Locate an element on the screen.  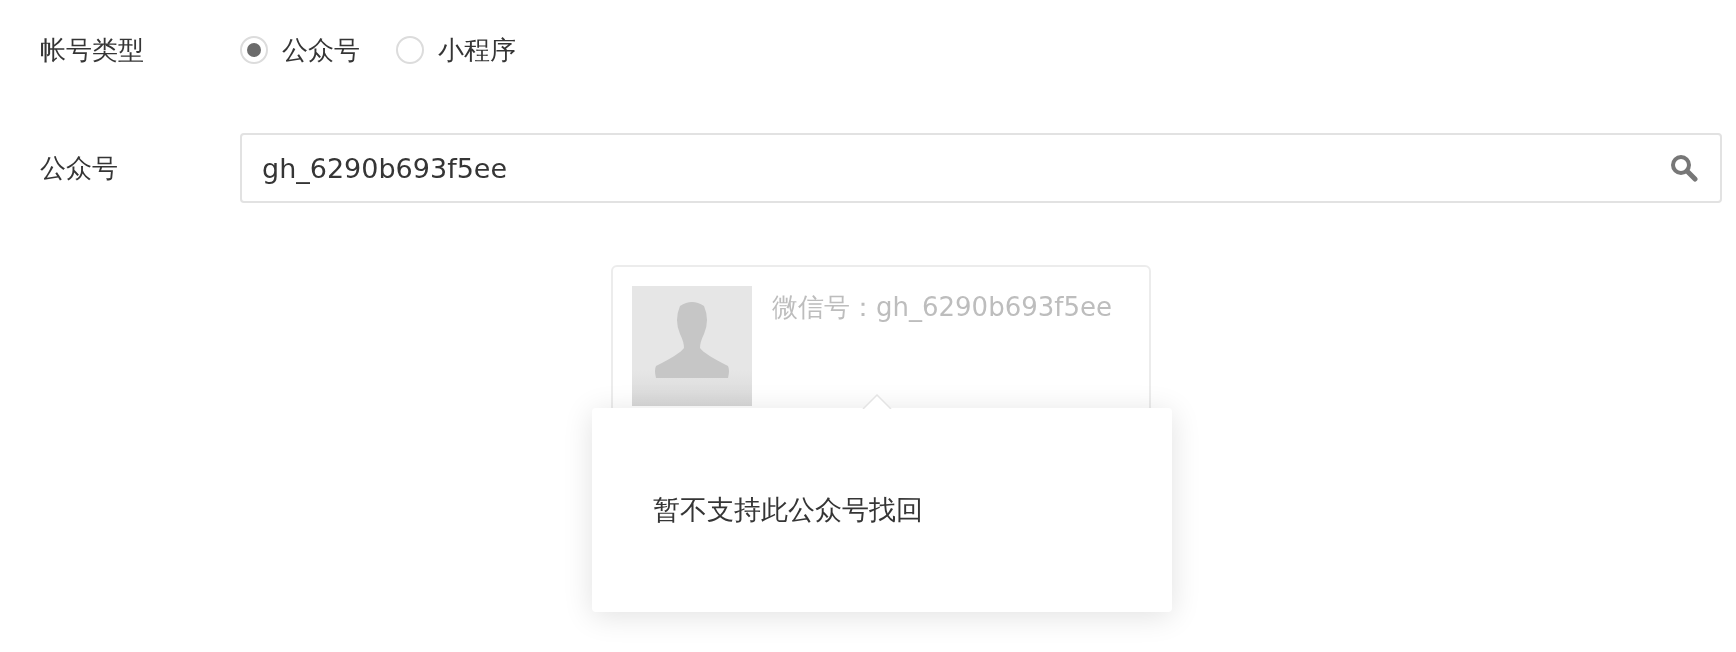
popover-message: 暂不支持此公众号找回 is located at coordinates (788, 510).